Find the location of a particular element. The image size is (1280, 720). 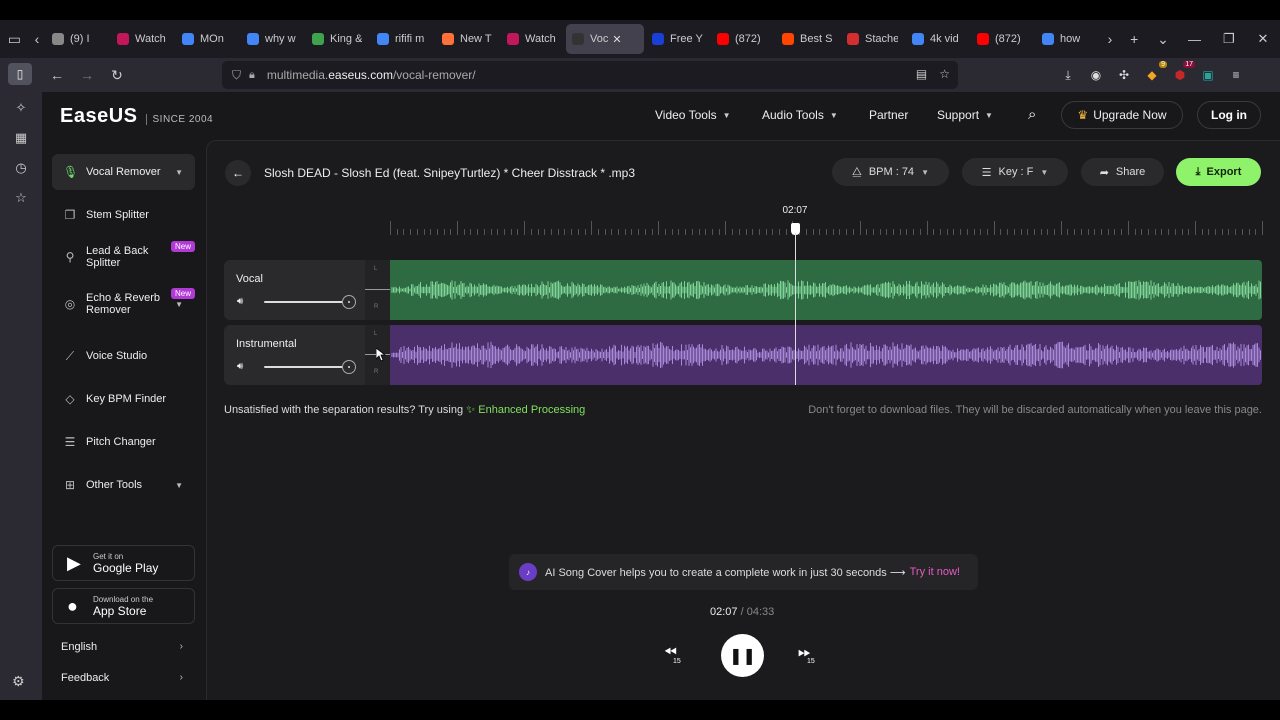

shield-icon: ⛉ is located at coordinates (236, 75).